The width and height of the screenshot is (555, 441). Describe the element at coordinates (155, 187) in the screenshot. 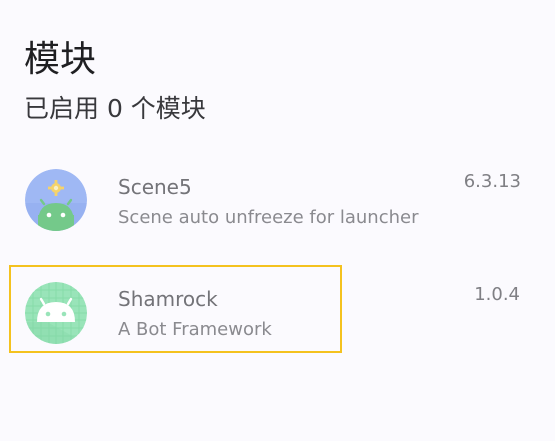

I see `module-name: Scene5` at that location.